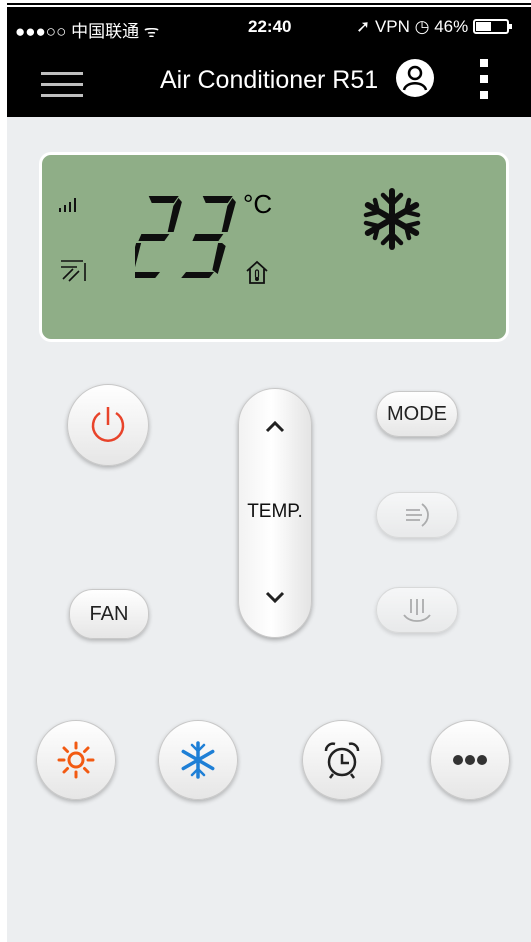 The width and height of the screenshot is (531, 942). I want to click on more-functions-button, so click(470, 760).